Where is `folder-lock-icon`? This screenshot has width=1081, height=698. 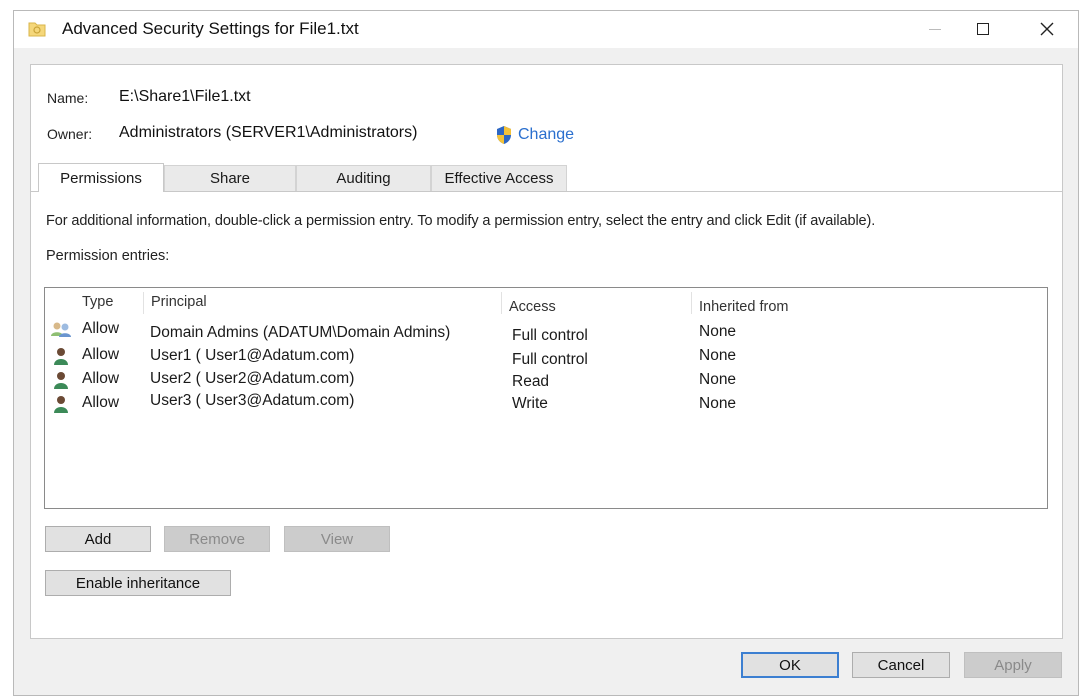
folder-lock-icon is located at coordinates (37, 29).